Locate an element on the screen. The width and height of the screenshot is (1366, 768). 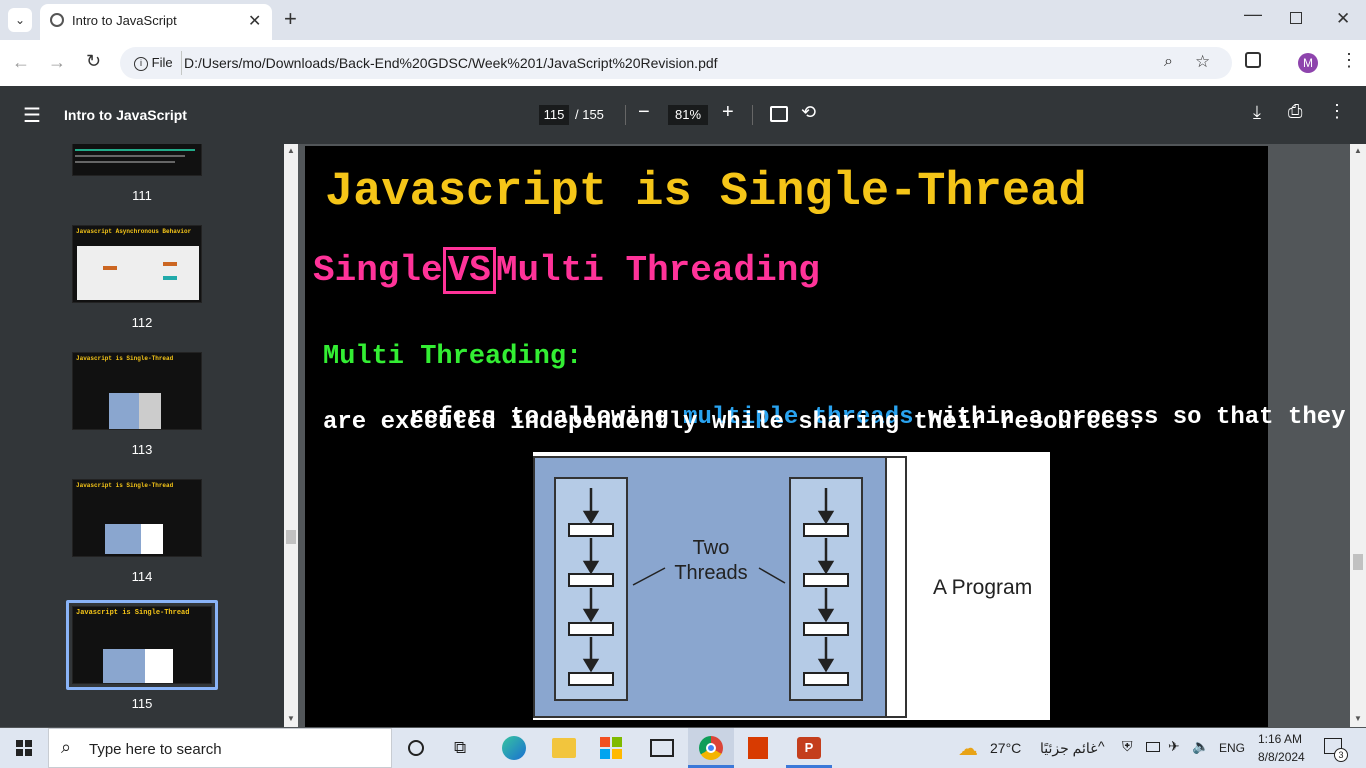
weather-text: غائم جزئيًا is located at coordinates (1068, 748).